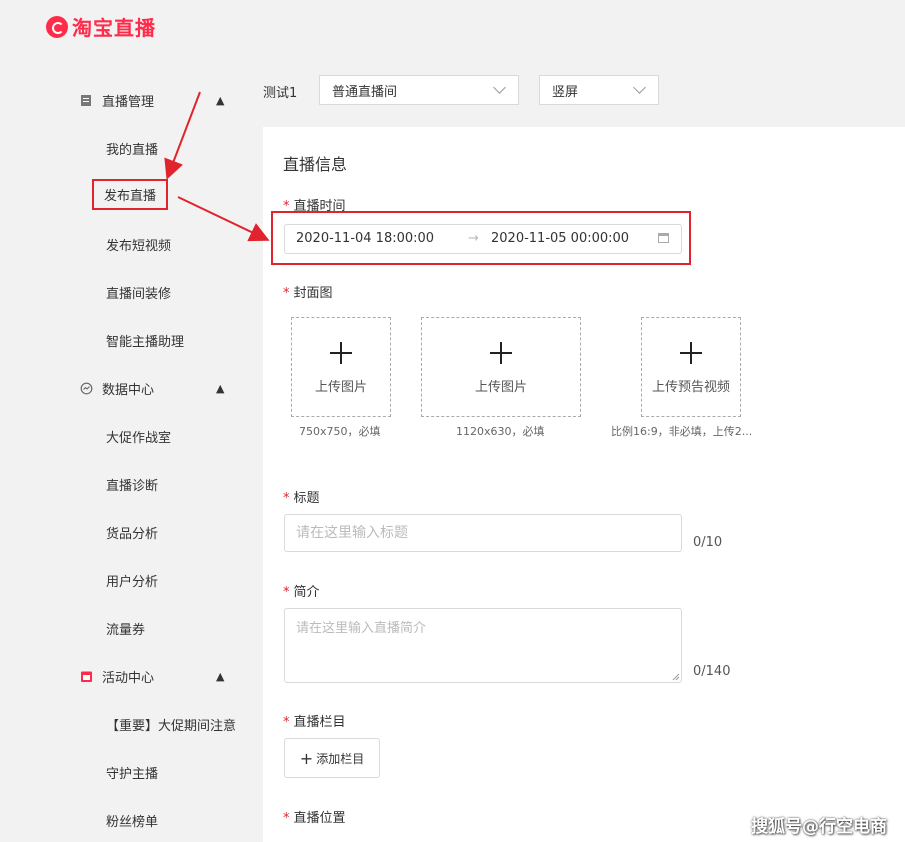 The image size is (905, 842). What do you see at coordinates (500, 431) in the screenshot?
I see `upload-hint: 1120x630，必填` at bounding box center [500, 431].